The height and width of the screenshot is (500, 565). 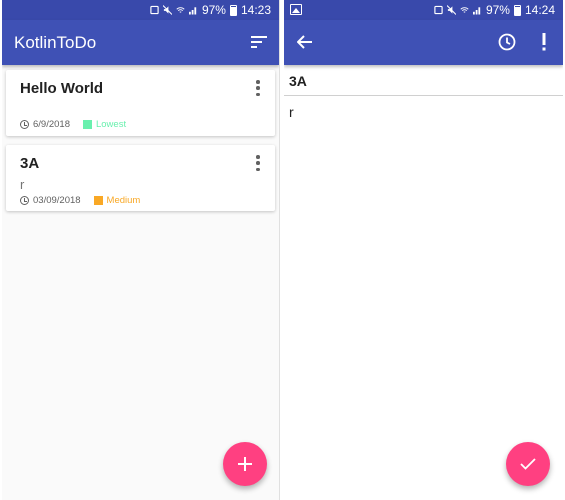 What do you see at coordinates (123, 200) in the screenshot?
I see `todo-priority: Medium` at bounding box center [123, 200].